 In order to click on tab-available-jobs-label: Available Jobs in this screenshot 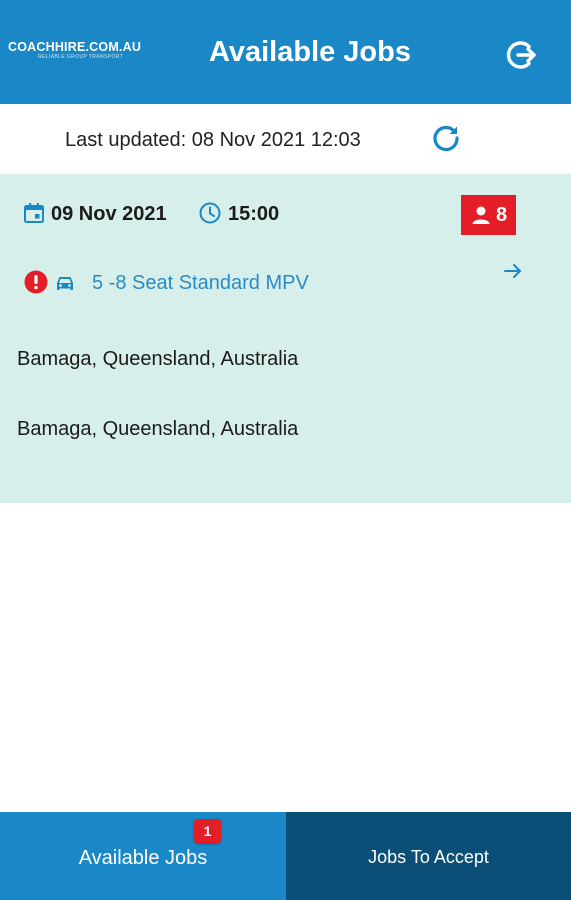, I will do `click(143, 858)`.